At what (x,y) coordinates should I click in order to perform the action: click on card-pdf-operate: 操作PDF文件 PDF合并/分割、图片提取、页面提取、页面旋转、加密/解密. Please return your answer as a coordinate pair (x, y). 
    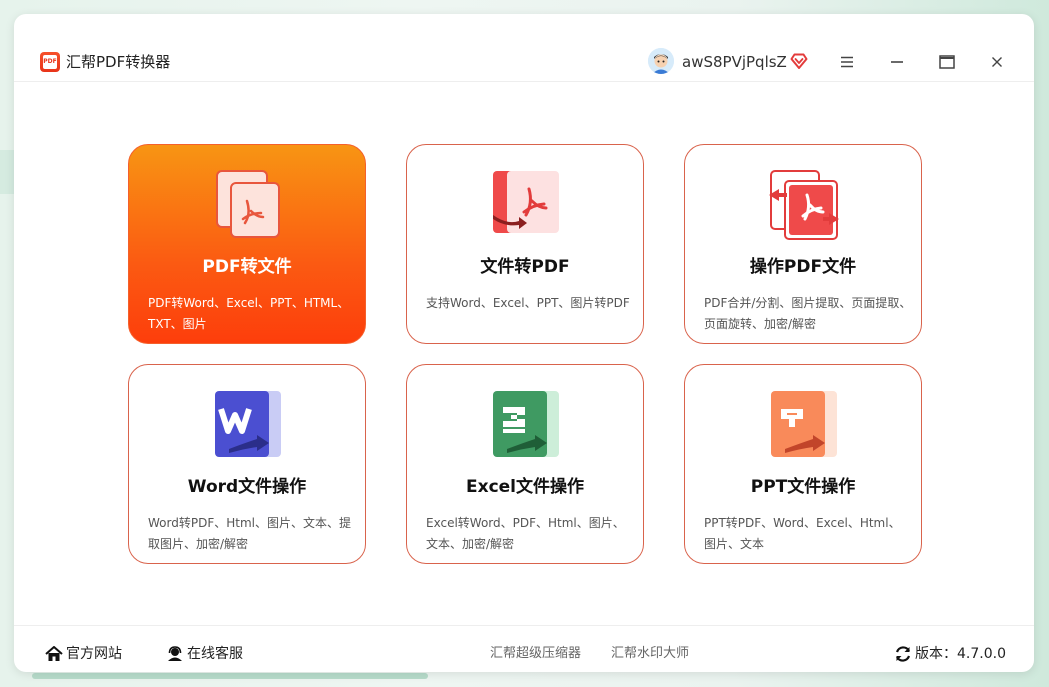
    Looking at the image, I should click on (803, 244).